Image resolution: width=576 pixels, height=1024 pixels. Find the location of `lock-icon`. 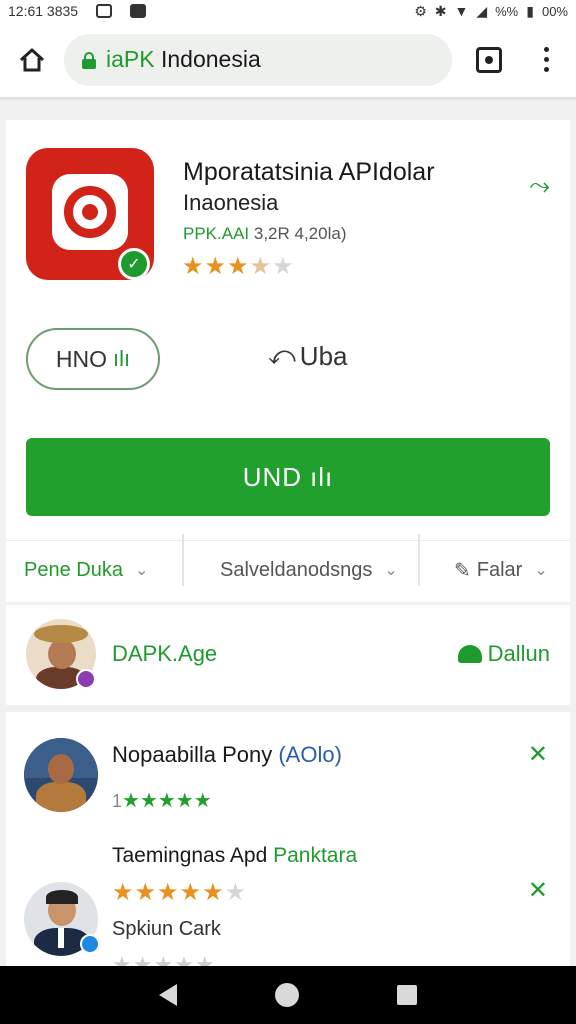

lock-icon is located at coordinates (89, 60).